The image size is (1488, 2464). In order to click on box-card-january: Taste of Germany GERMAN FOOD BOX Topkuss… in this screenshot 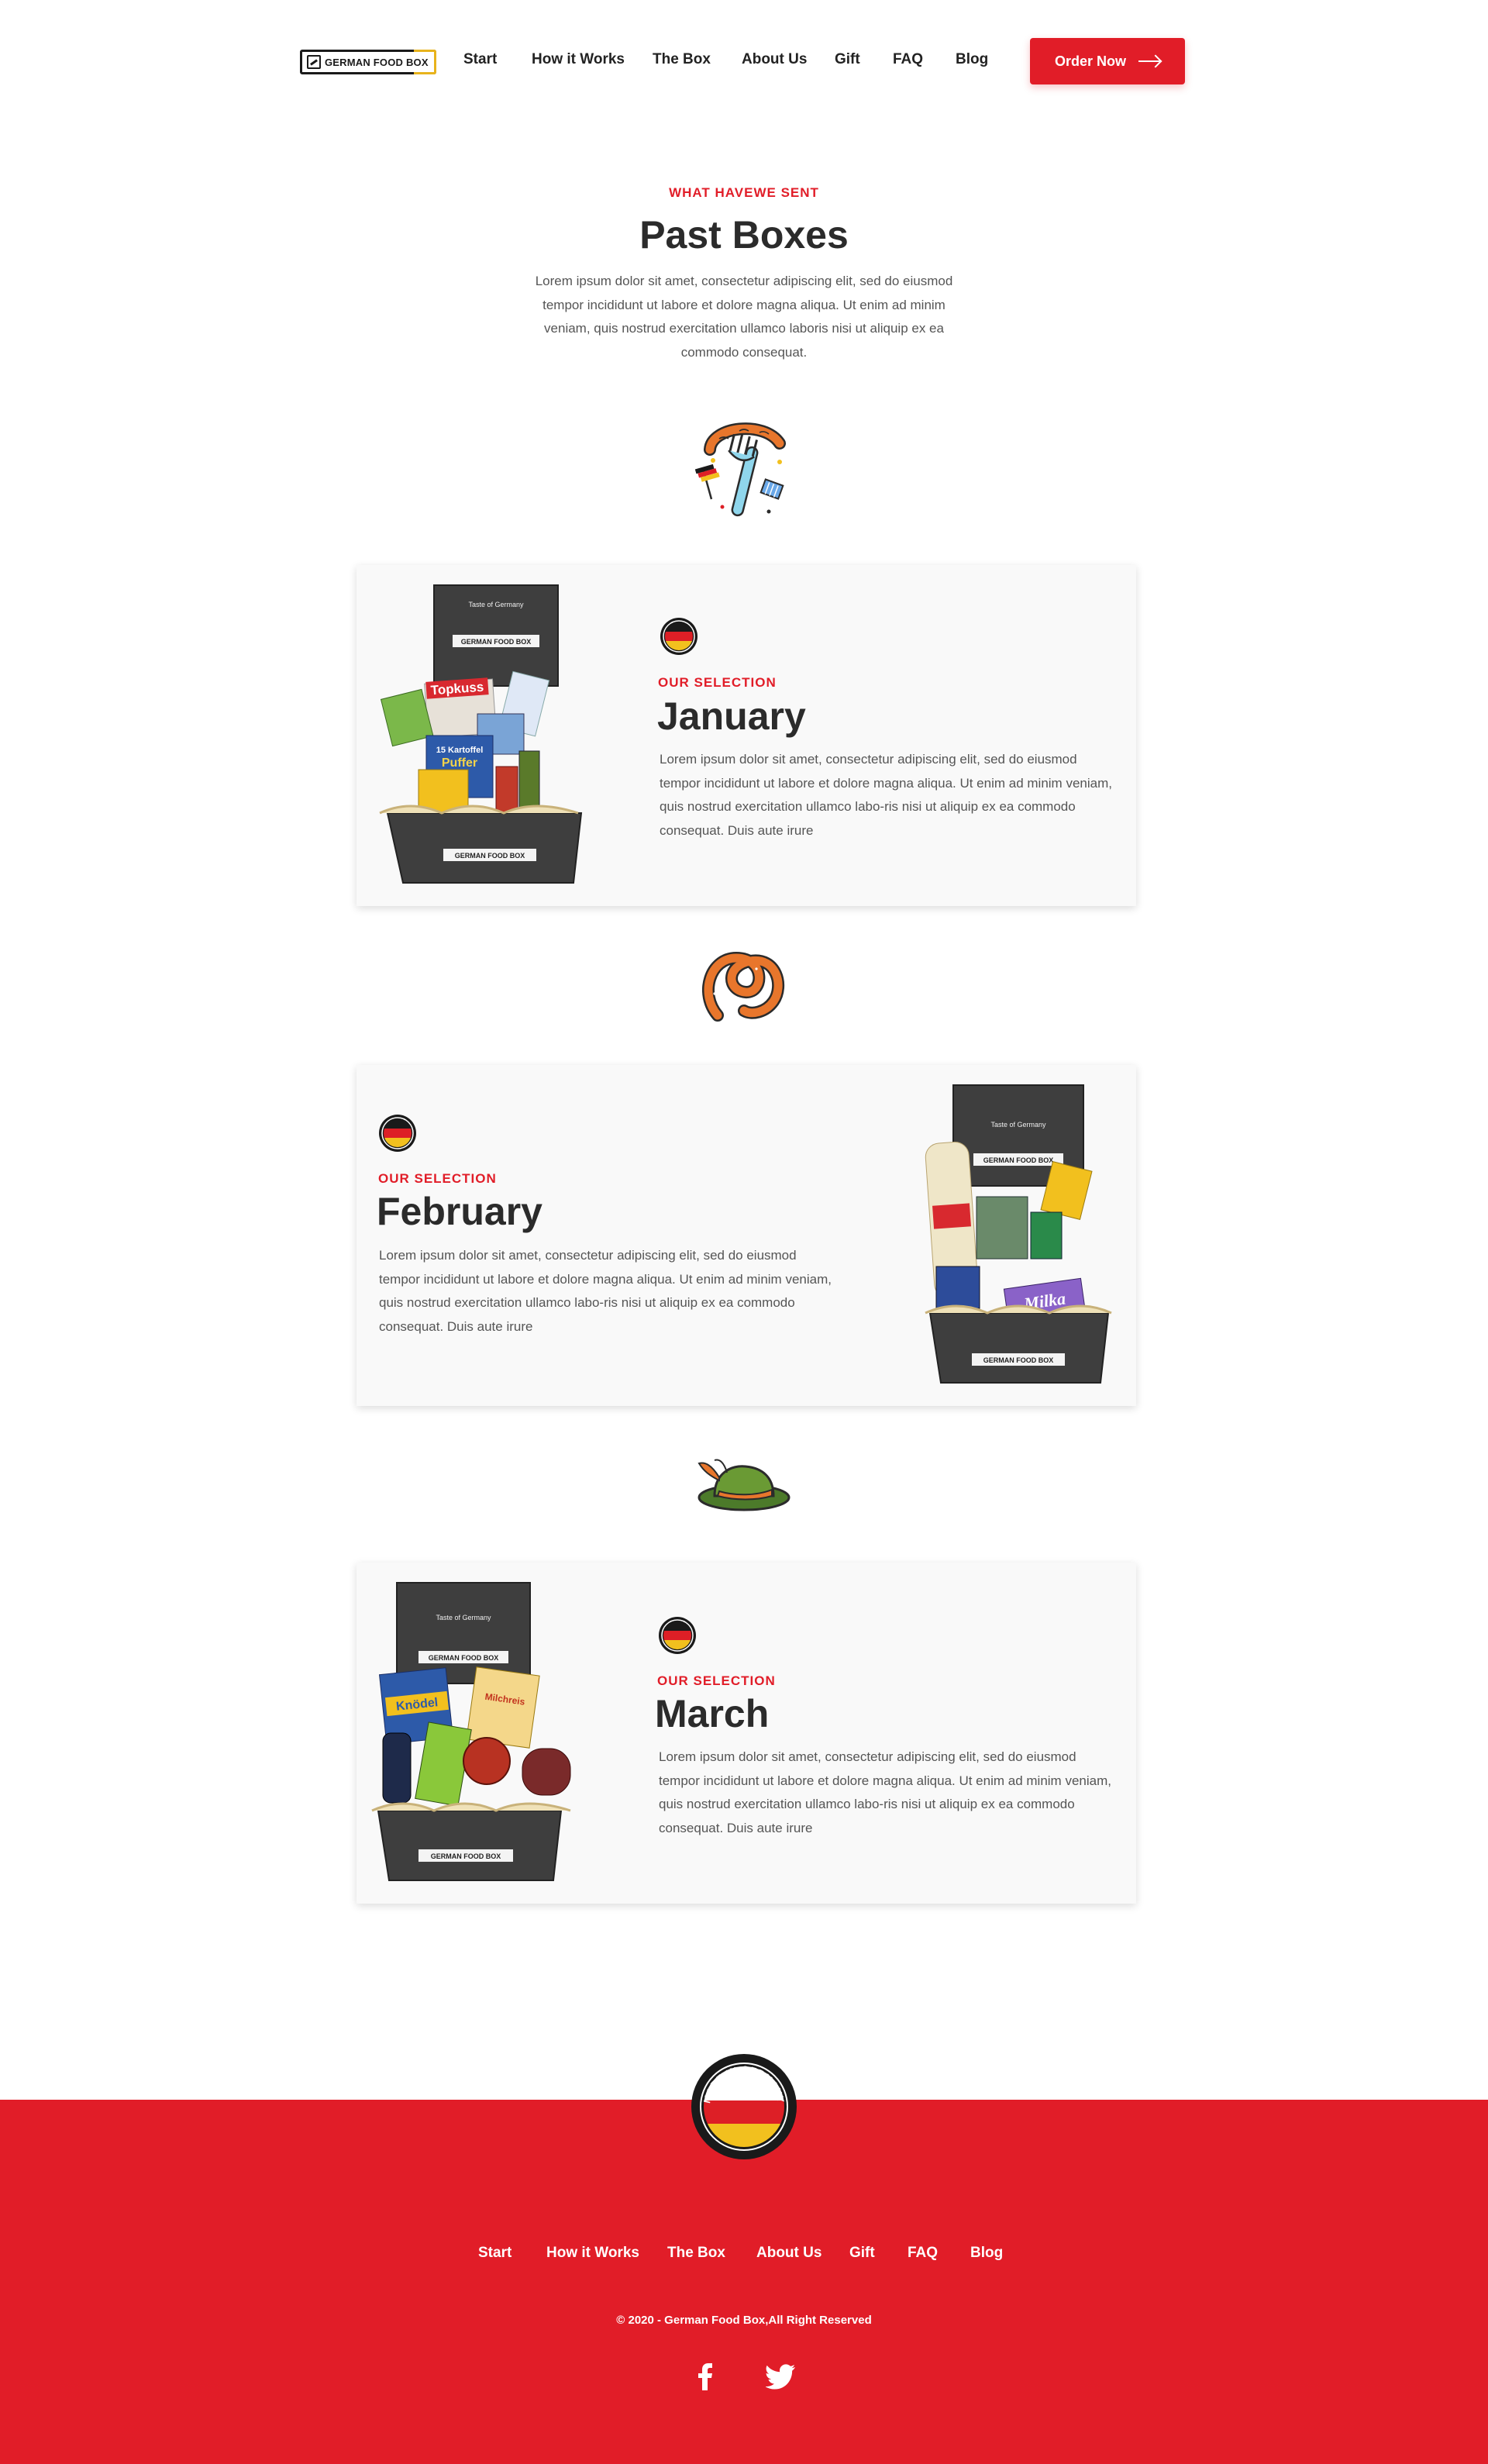, I will do `click(746, 735)`.